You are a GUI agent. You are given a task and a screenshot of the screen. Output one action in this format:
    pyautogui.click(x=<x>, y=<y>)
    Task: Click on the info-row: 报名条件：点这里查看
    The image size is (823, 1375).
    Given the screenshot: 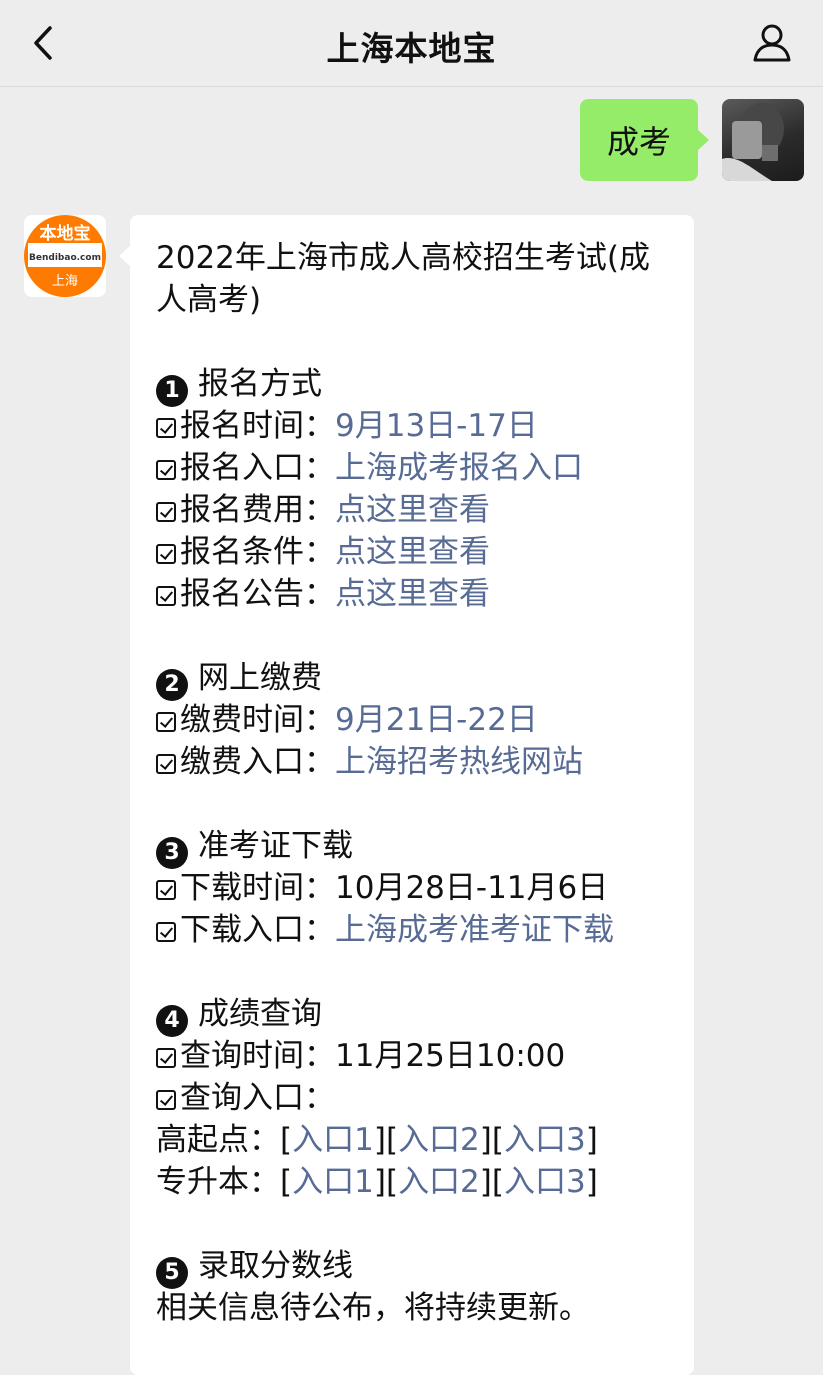 What is the action you would take?
    pyautogui.click(x=416, y=552)
    